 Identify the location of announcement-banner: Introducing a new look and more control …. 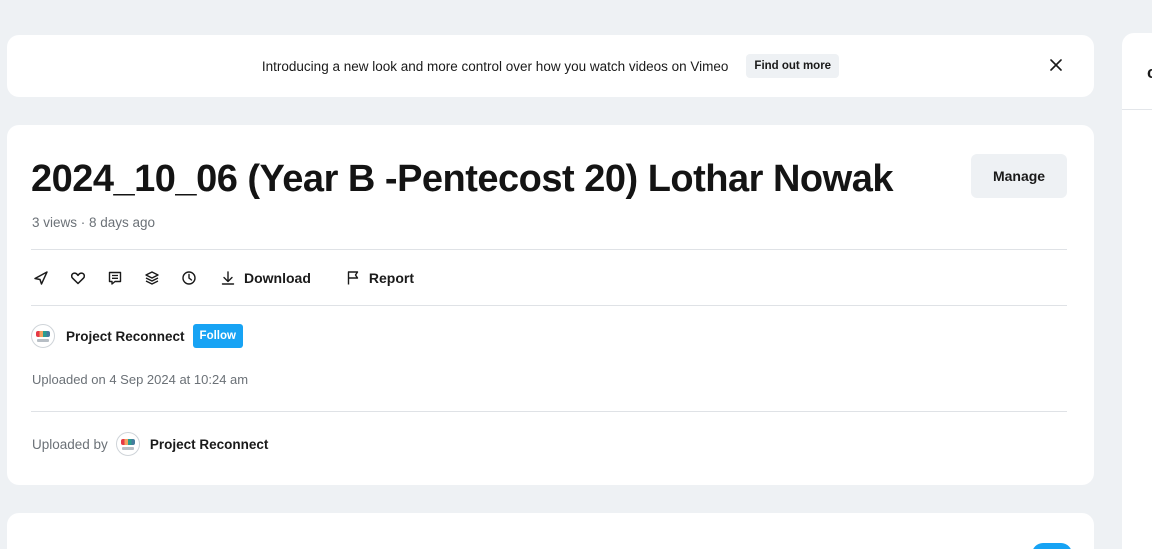
(550, 66).